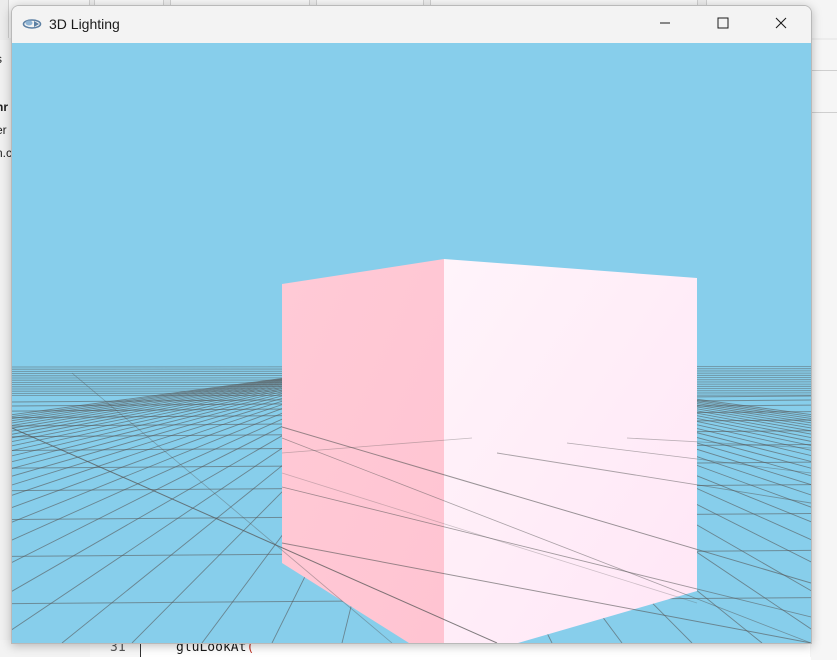 This screenshot has height=660, width=837. What do you see at coordinates (411, 24) in the screenshot?
I see `title-bar: 3D Lighting` at bounding box center [411, 24].